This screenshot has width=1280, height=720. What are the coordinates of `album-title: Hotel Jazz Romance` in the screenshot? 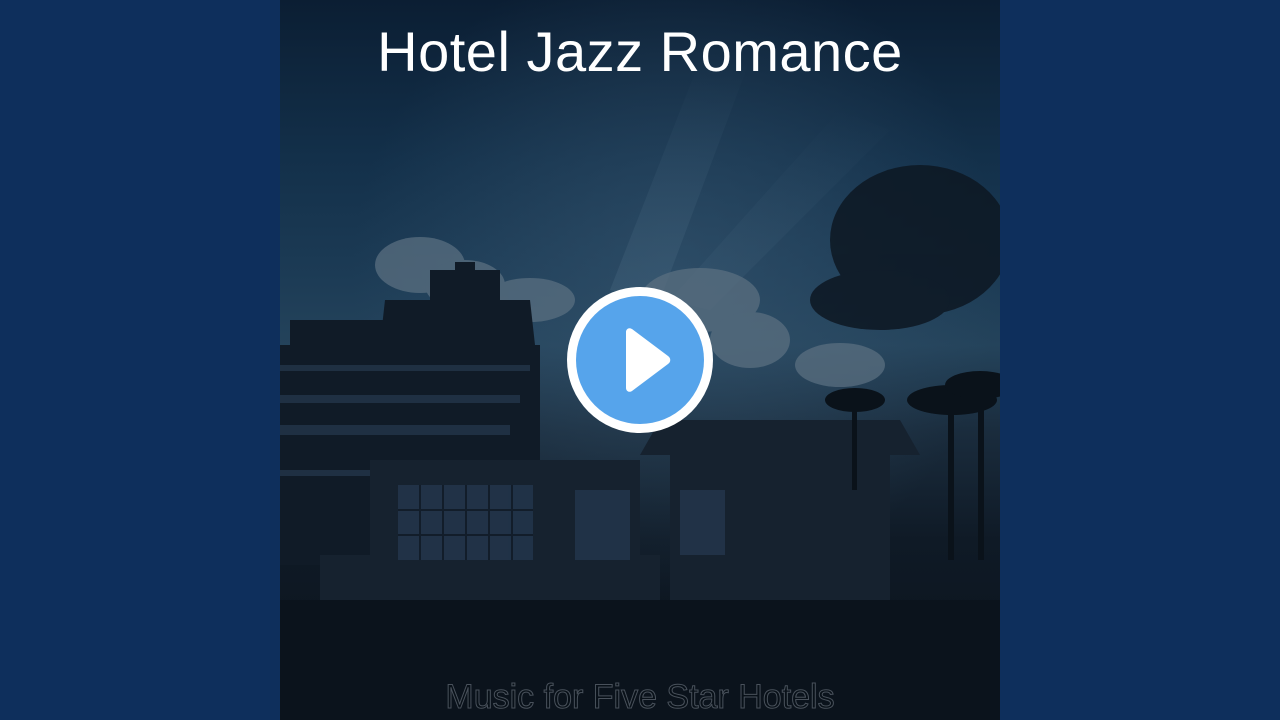 It's located at (640, 51).